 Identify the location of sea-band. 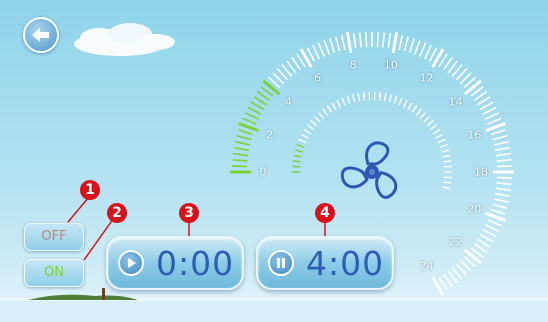
(274, 310).